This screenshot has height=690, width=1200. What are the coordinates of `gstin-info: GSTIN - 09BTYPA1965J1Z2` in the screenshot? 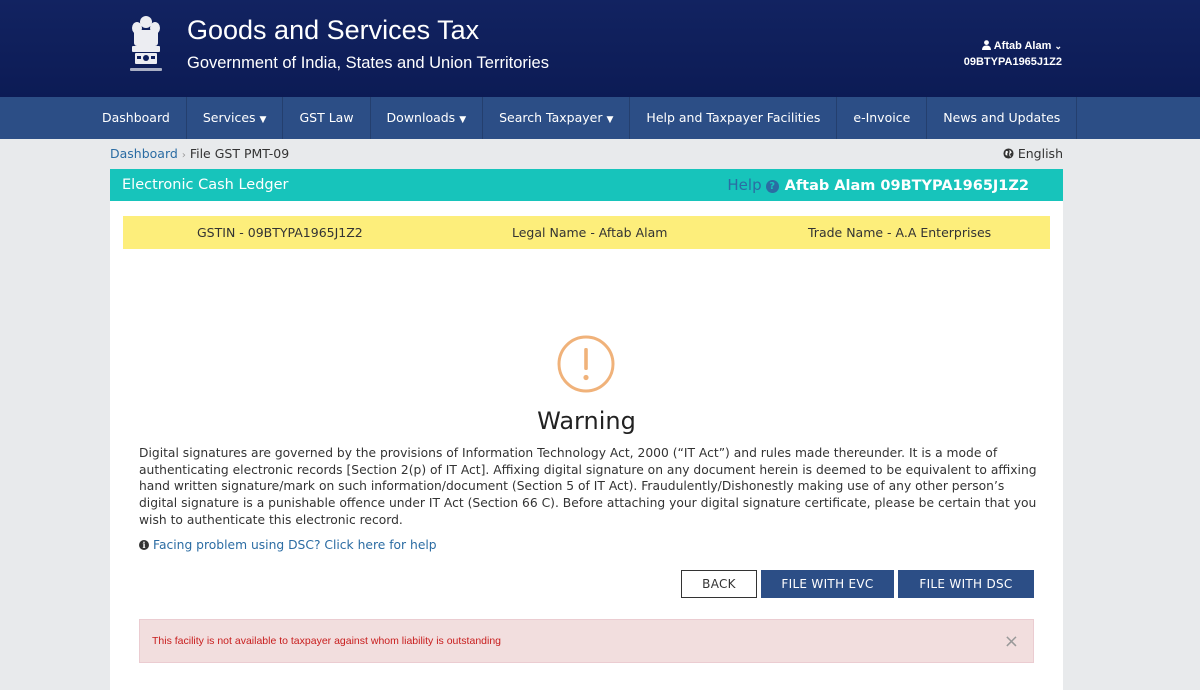 It's located at (280, 232).